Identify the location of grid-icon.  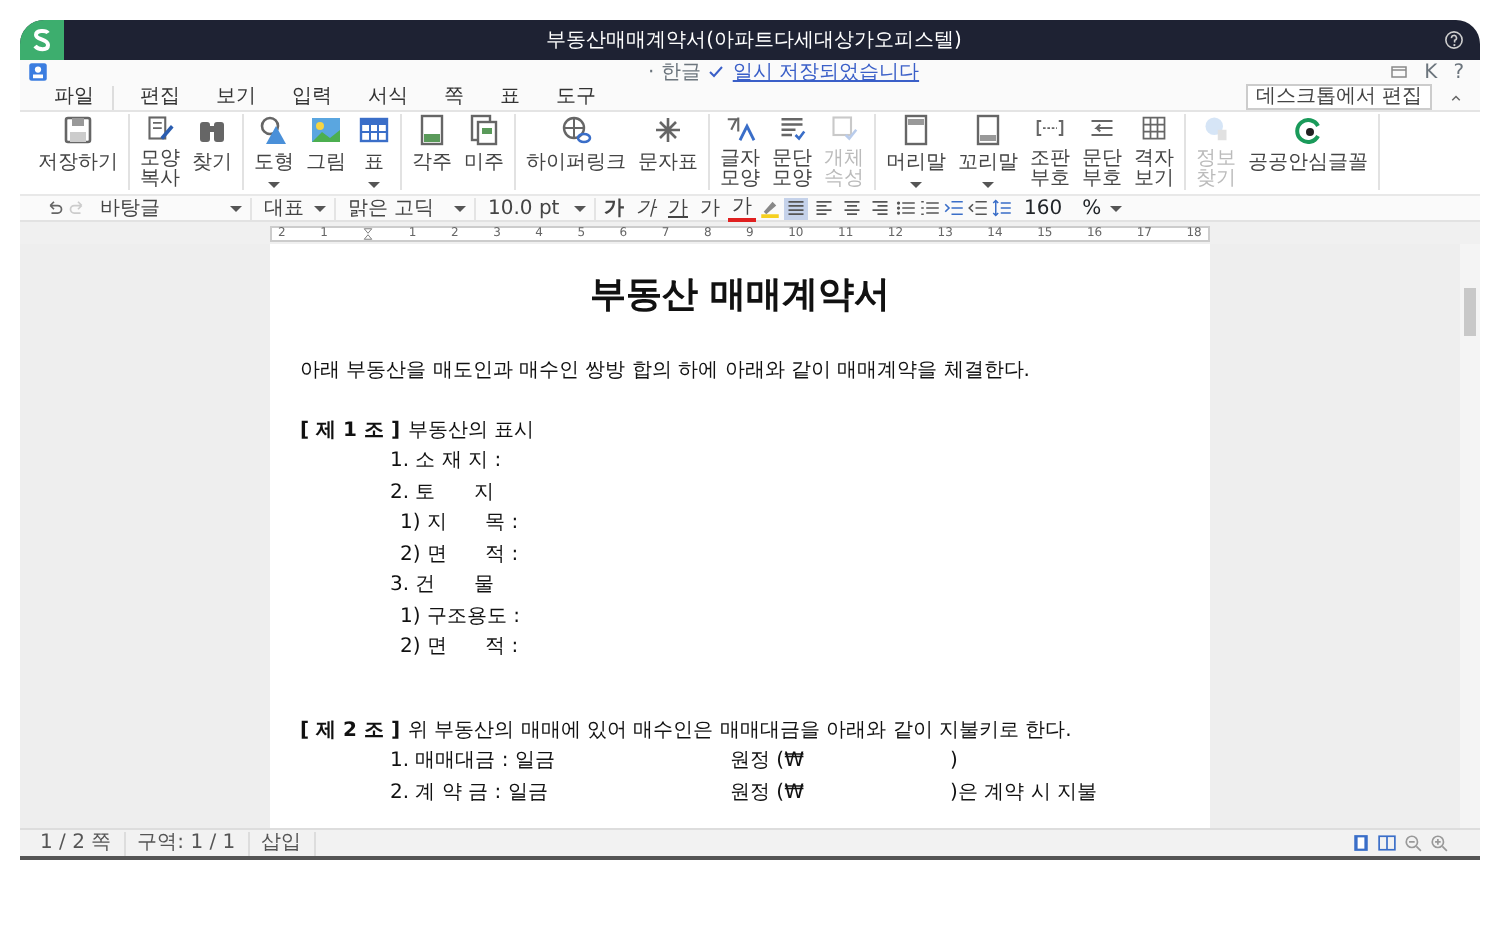
(1154, 128).